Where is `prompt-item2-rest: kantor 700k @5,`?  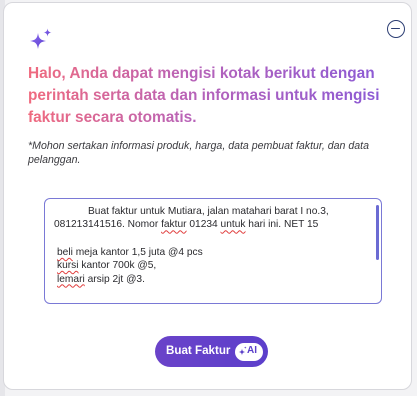
prompt-item2-rest: kantor 700k @5, is located at coordinates (117, 266).